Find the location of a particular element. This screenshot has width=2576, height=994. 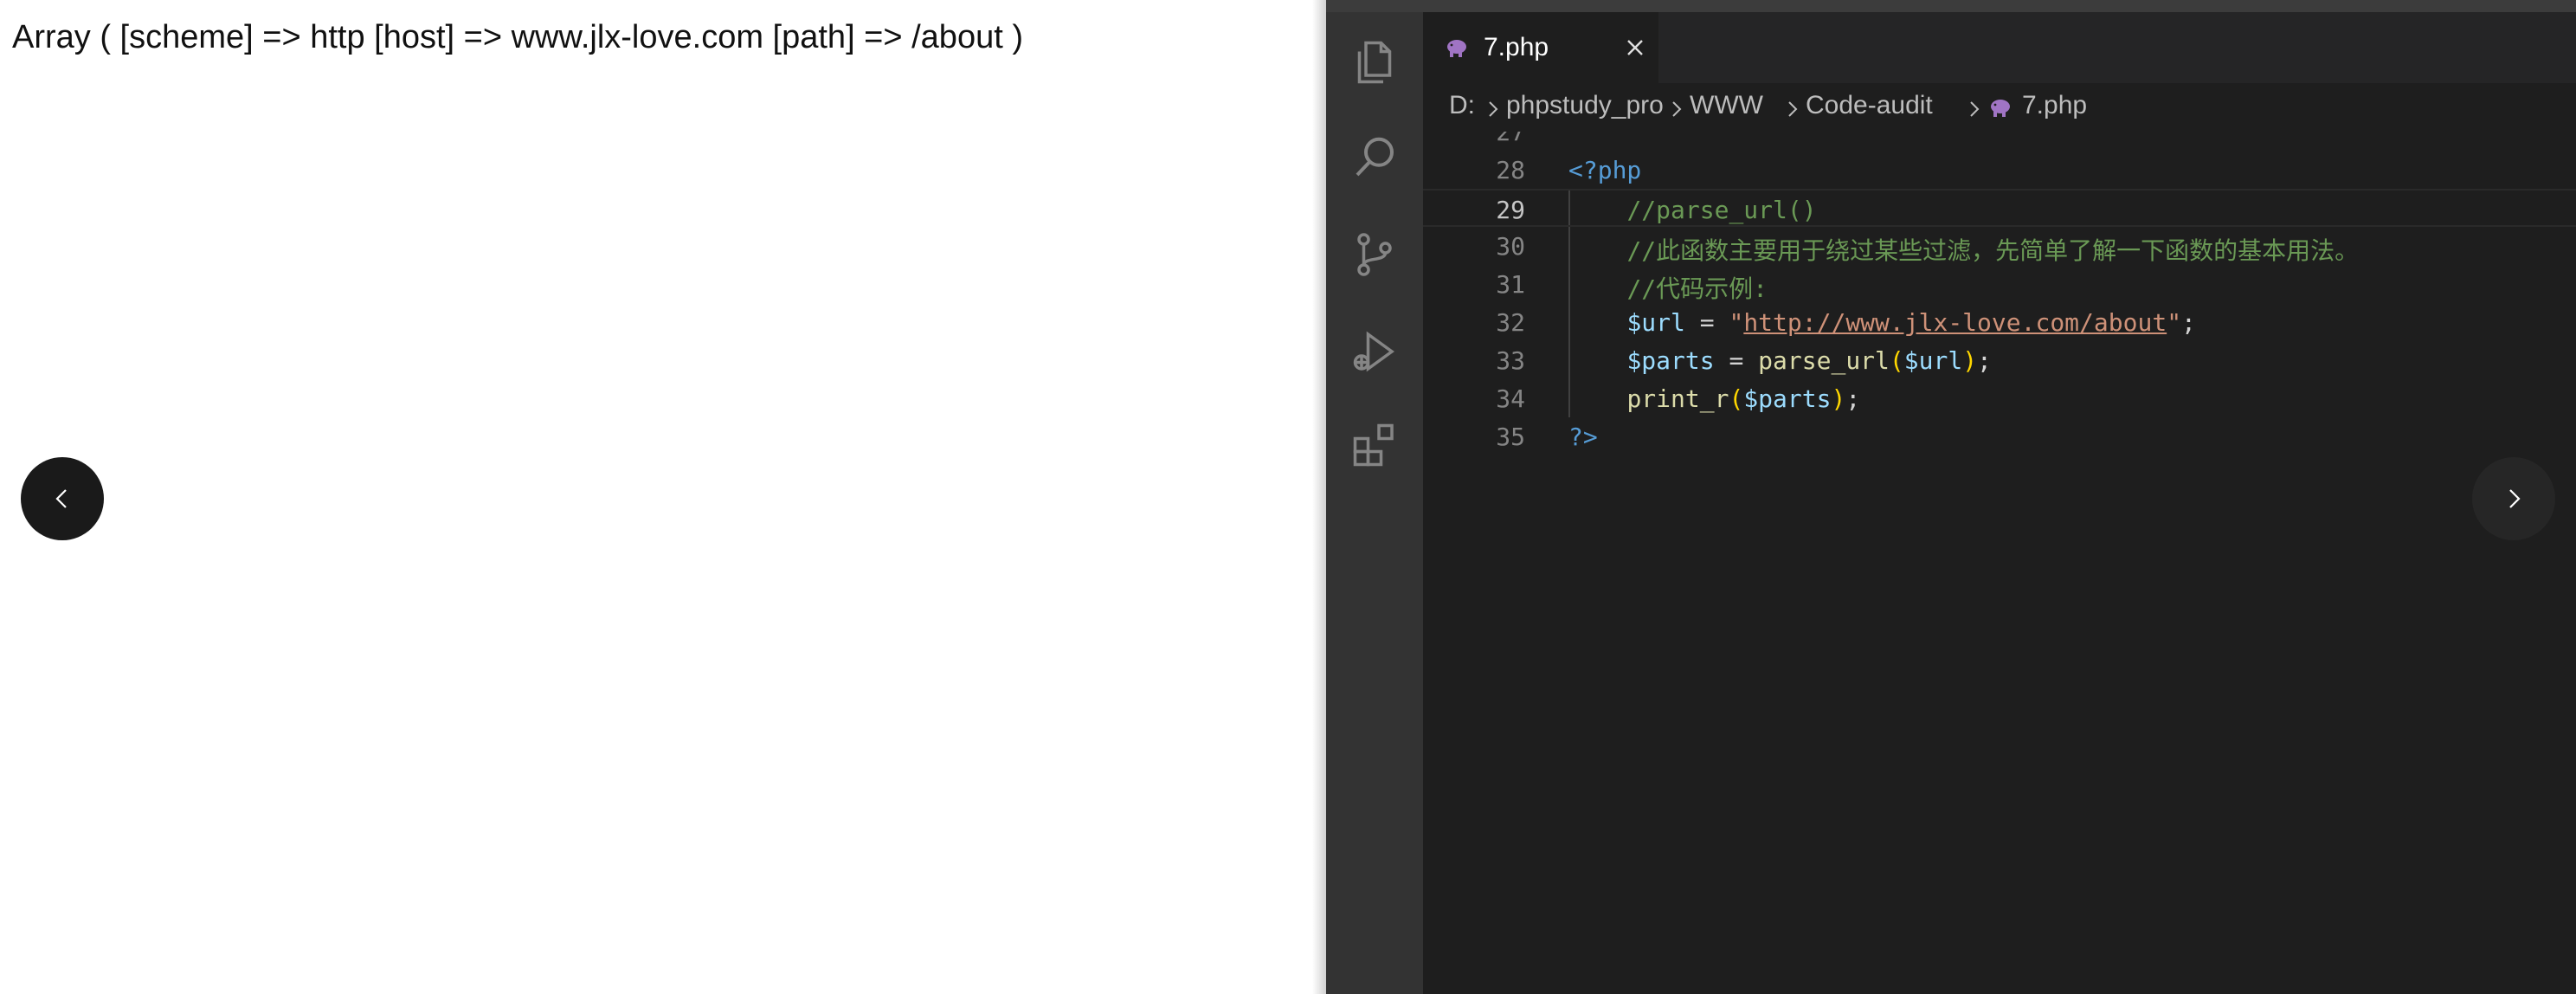

tab-7-php: 7.php is located at coordinates (1540, 47).